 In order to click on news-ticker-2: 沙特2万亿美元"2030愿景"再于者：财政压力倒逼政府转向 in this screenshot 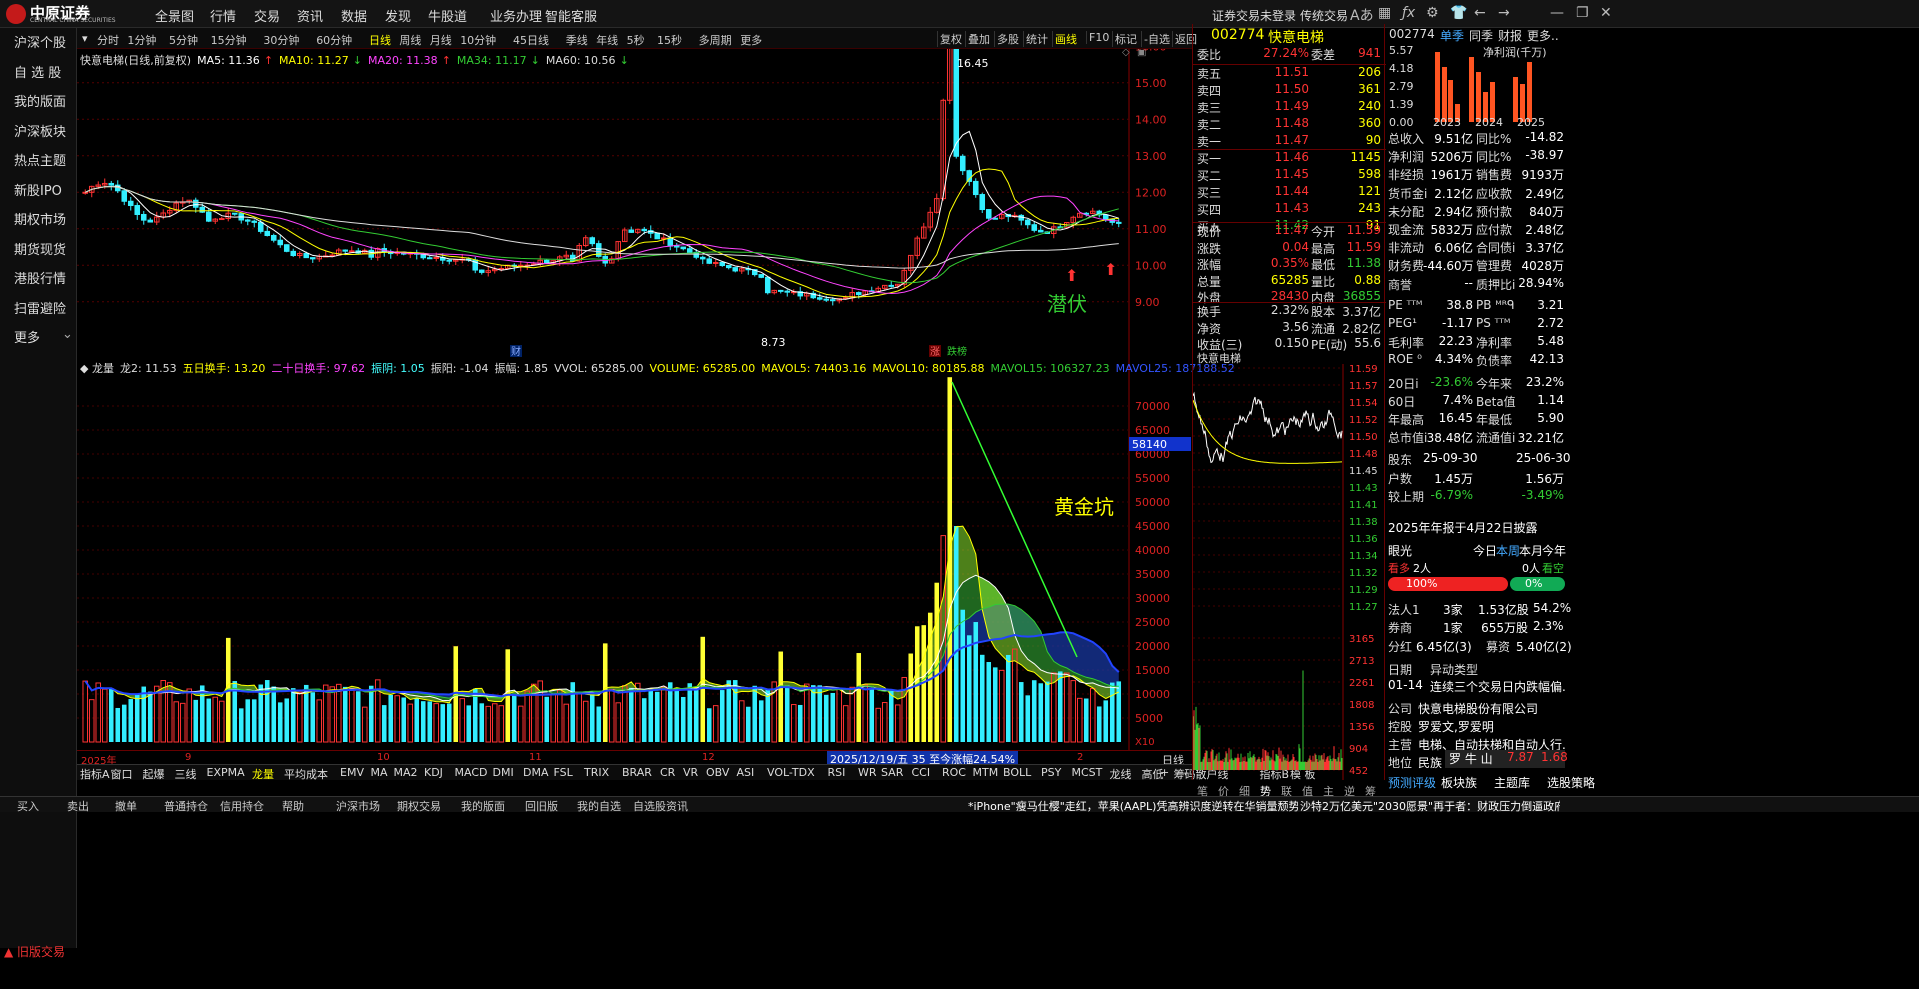, I will do `click(1430, 806)`.